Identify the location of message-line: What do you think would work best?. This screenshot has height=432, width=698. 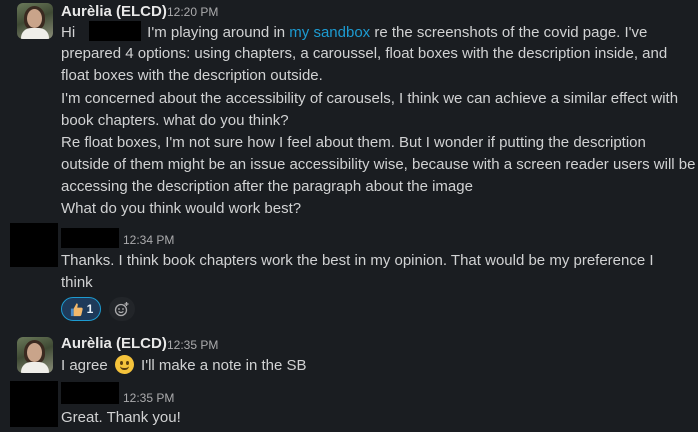
(181, 208).